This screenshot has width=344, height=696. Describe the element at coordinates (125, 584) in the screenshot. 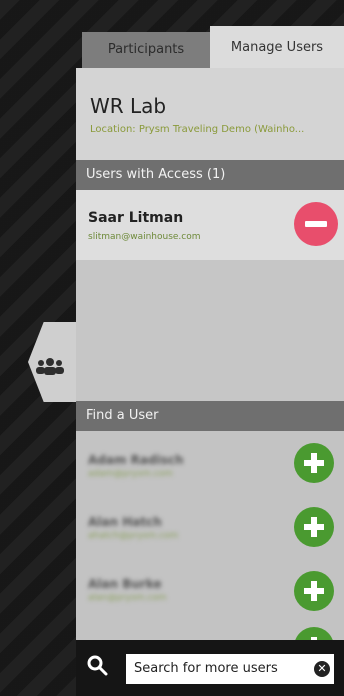

I see `candidate-name: Alan Burke` at that location.